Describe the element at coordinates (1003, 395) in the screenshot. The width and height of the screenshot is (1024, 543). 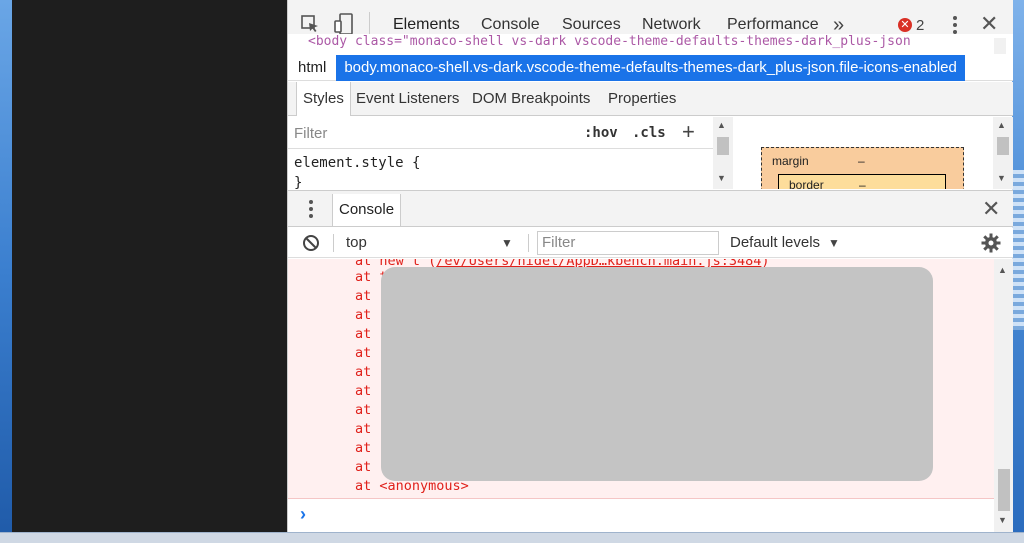
I see `console-scrollbar: ▲ ▼` at that location.